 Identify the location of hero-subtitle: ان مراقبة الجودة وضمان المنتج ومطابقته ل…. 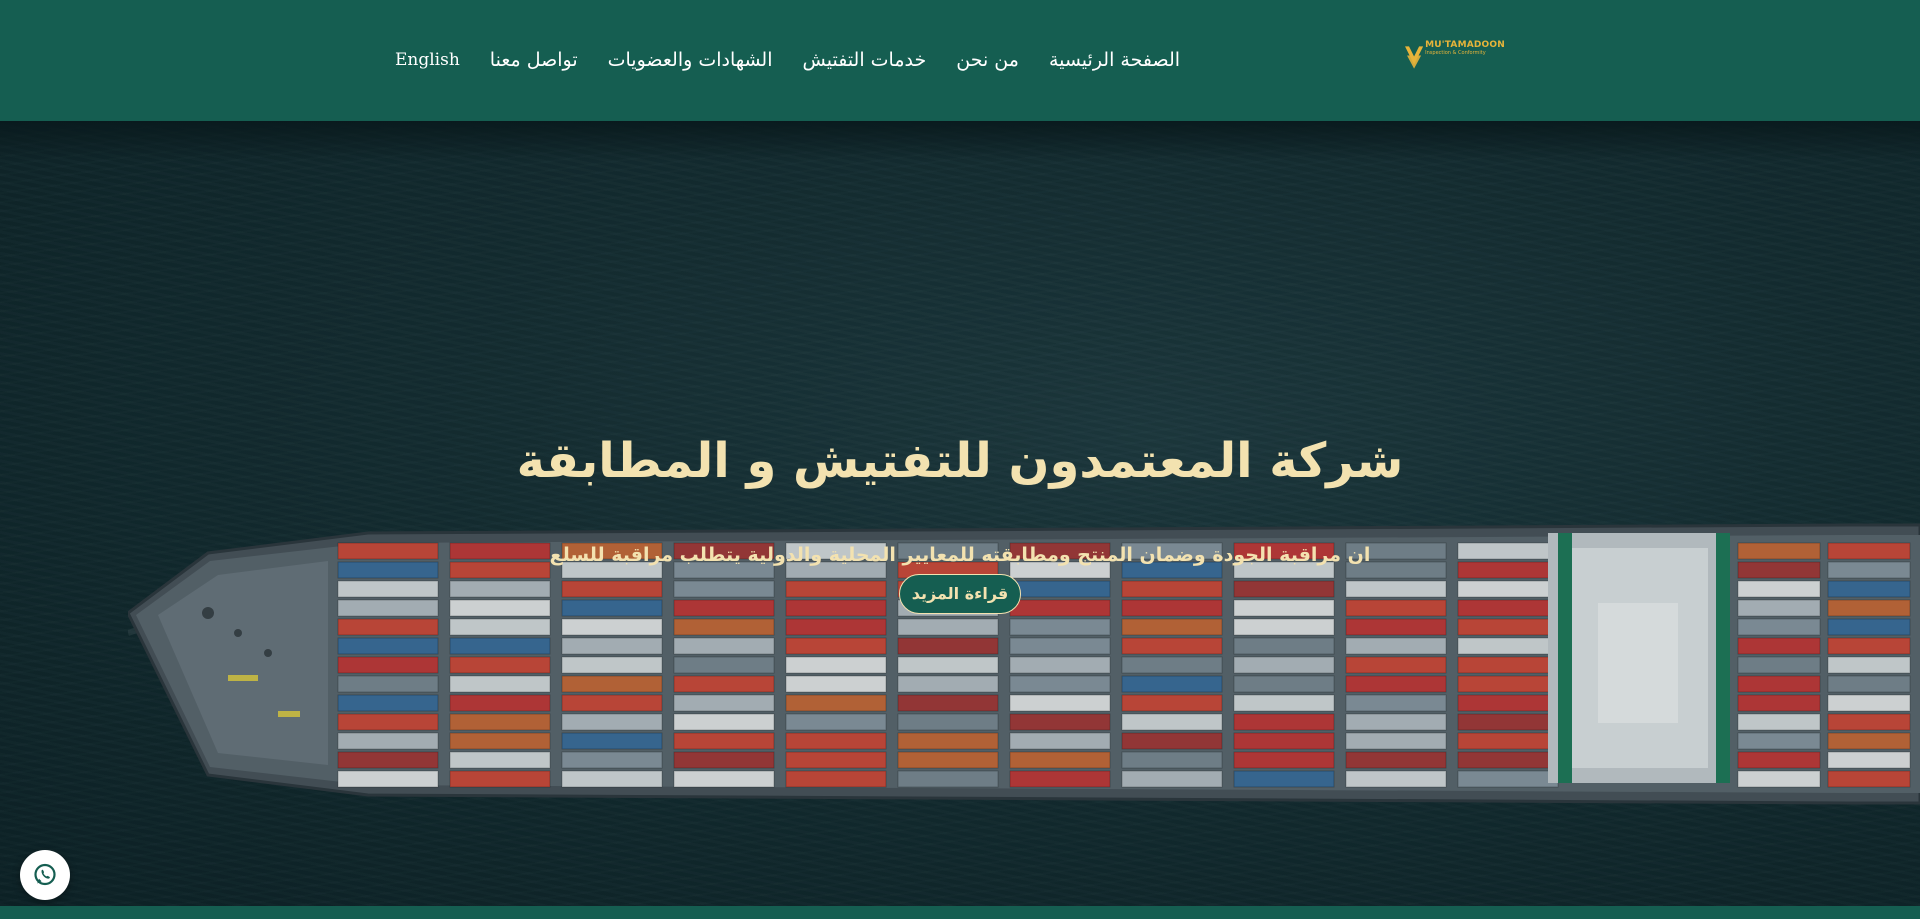
(960, 555).